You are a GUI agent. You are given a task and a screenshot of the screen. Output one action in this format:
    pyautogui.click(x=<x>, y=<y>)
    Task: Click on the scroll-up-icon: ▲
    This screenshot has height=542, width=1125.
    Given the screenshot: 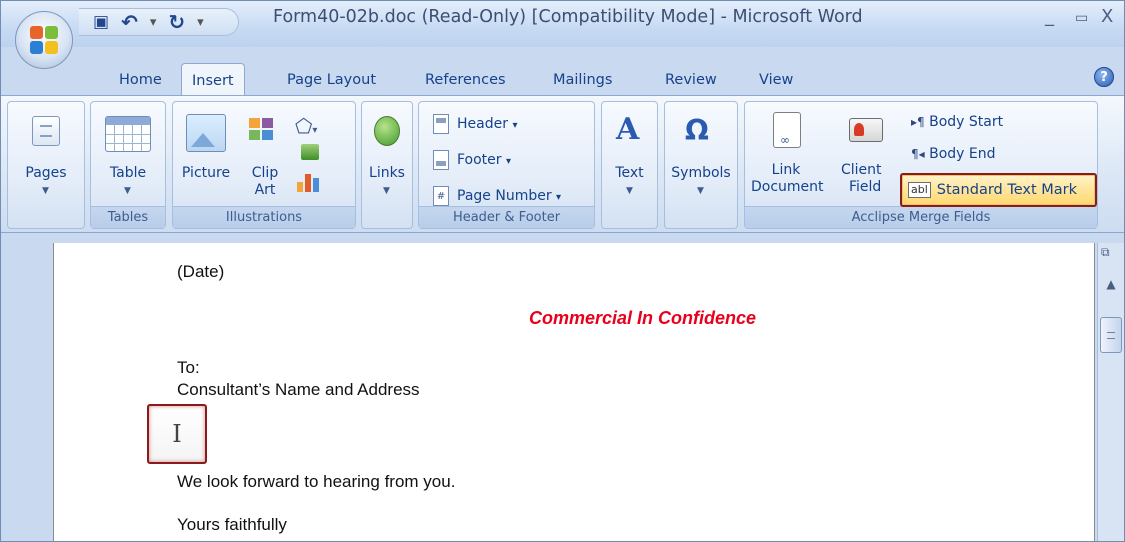 What is the action you would take?
    pyautogui.click(x=1111, y=285)
    